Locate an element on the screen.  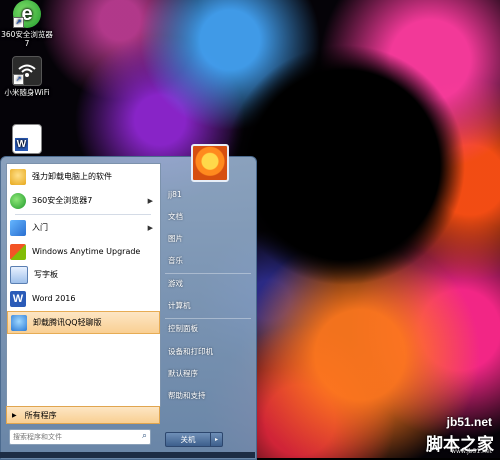
getting-started-icon is located at coordinates (18, 227).